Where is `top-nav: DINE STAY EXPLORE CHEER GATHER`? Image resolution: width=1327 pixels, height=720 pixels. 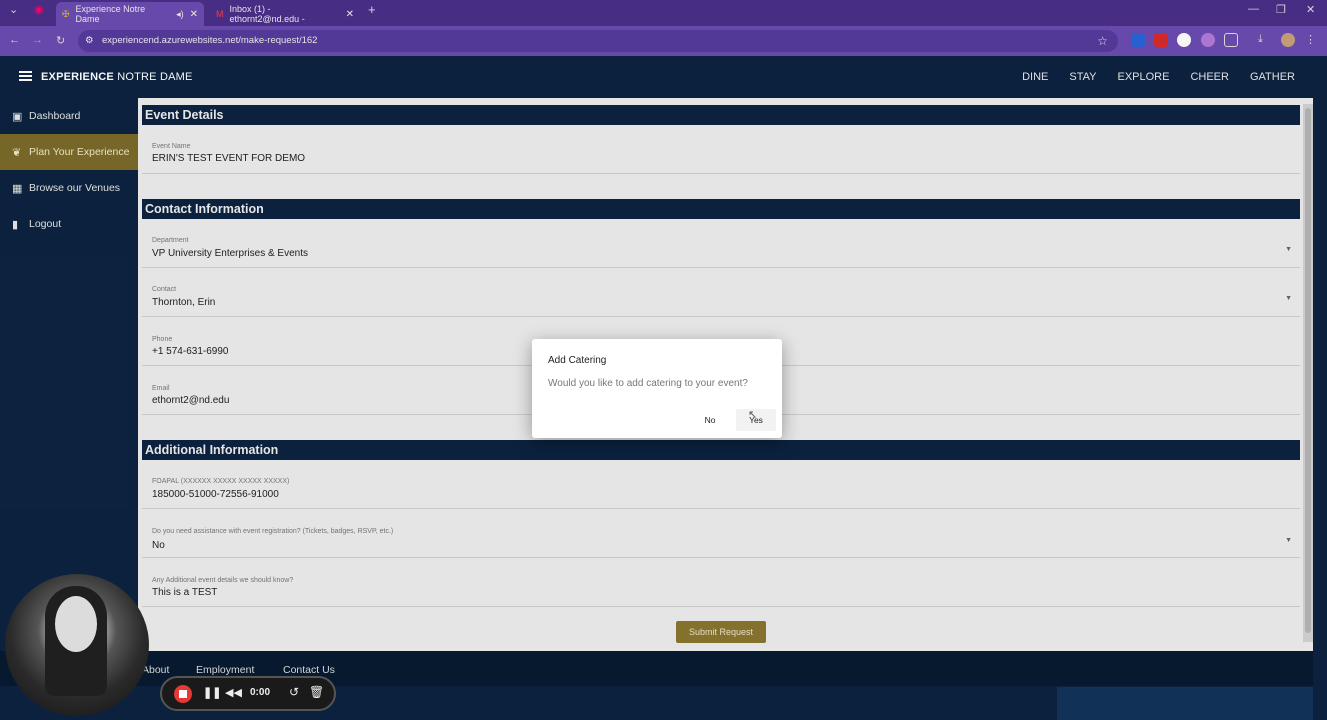
top-nav: DINE STAY EXPLORE CHEER GATHER is located at coordinates (1158, 77).